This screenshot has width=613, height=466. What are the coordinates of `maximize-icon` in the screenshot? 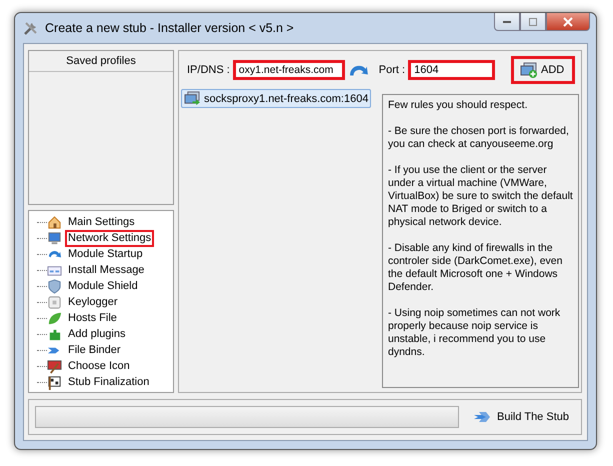 It's located at (533, 21).